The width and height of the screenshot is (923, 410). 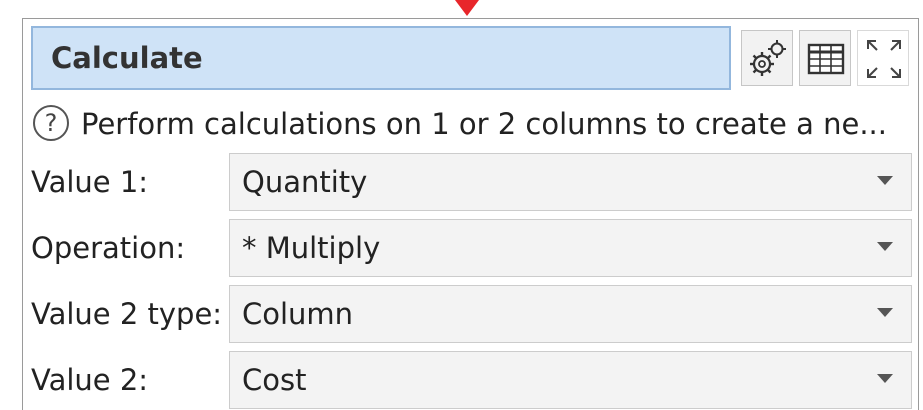 I want to click on value2-dropdown: Cost, so click(x=570, y=380).